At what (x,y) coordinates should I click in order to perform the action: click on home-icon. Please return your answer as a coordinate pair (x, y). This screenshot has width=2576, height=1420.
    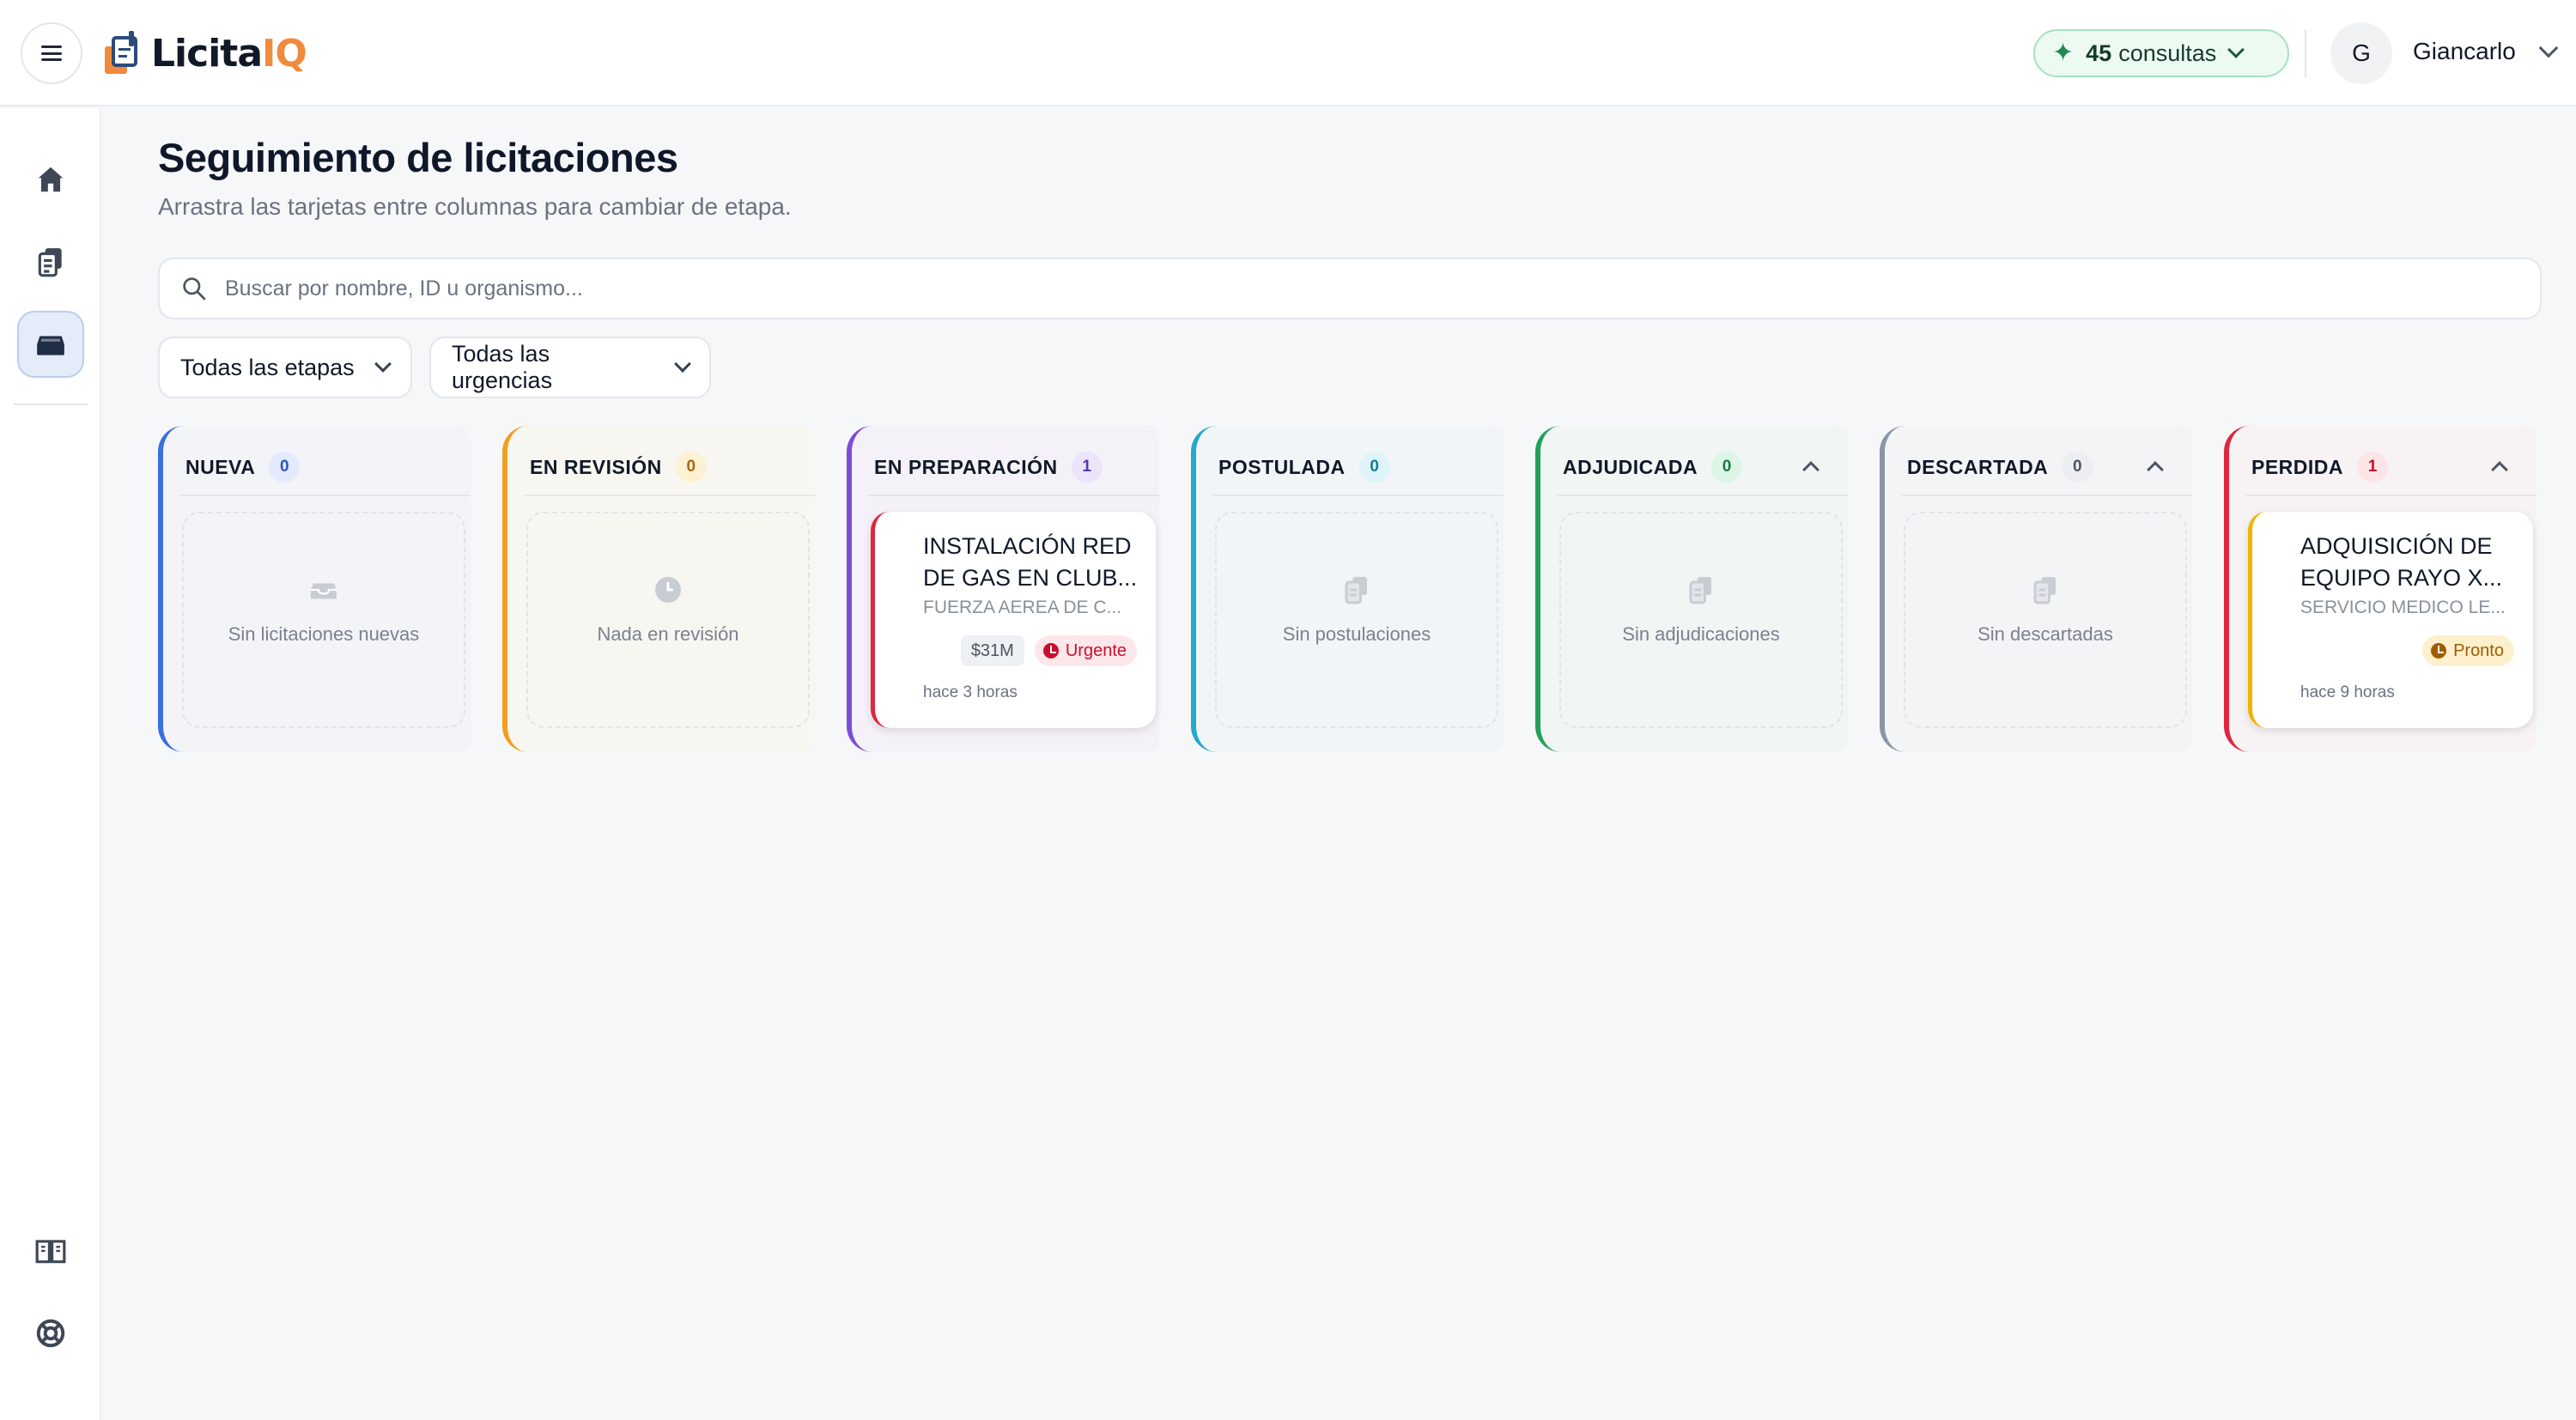
    Looking at the image, I should click on (51, 179).